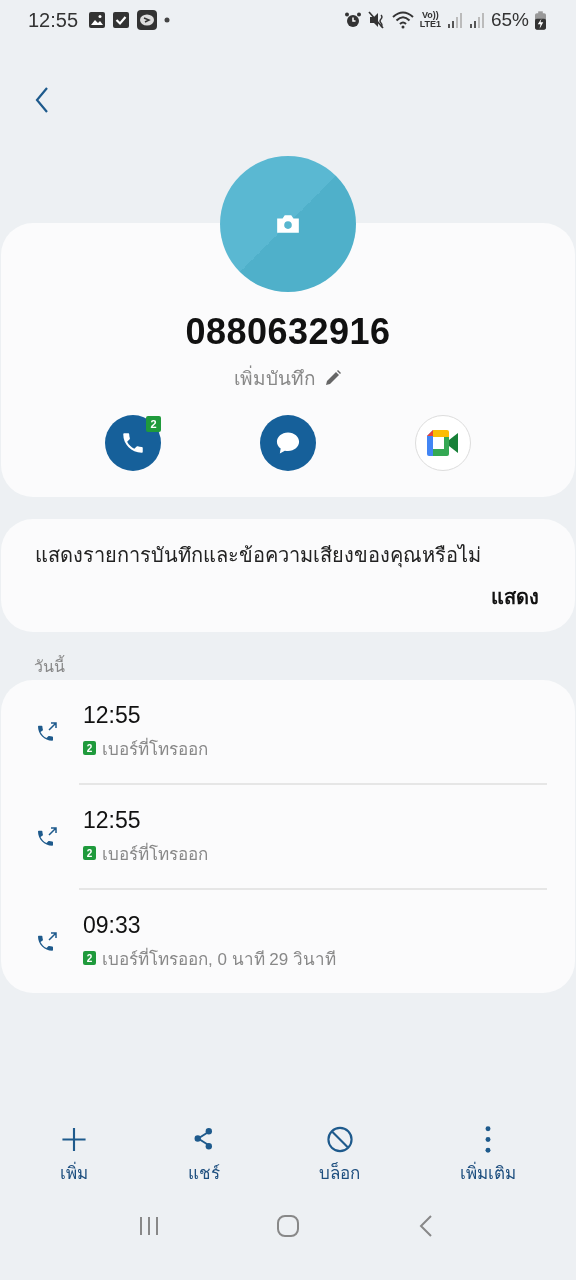 Image resolution: width=576 pixels, height=1280 pixels. I want to click on phone-icon, so click(133, 443).